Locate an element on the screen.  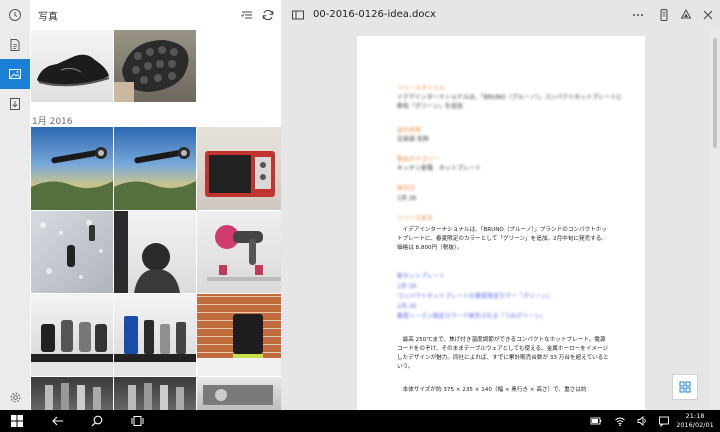
gear-icon is located at coordinates (15, 397).